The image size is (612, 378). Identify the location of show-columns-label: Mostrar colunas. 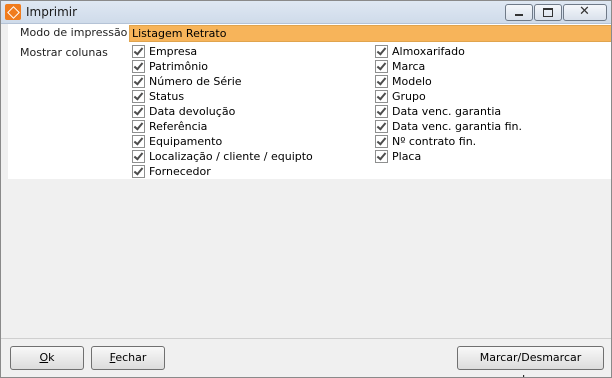
(64, 52).